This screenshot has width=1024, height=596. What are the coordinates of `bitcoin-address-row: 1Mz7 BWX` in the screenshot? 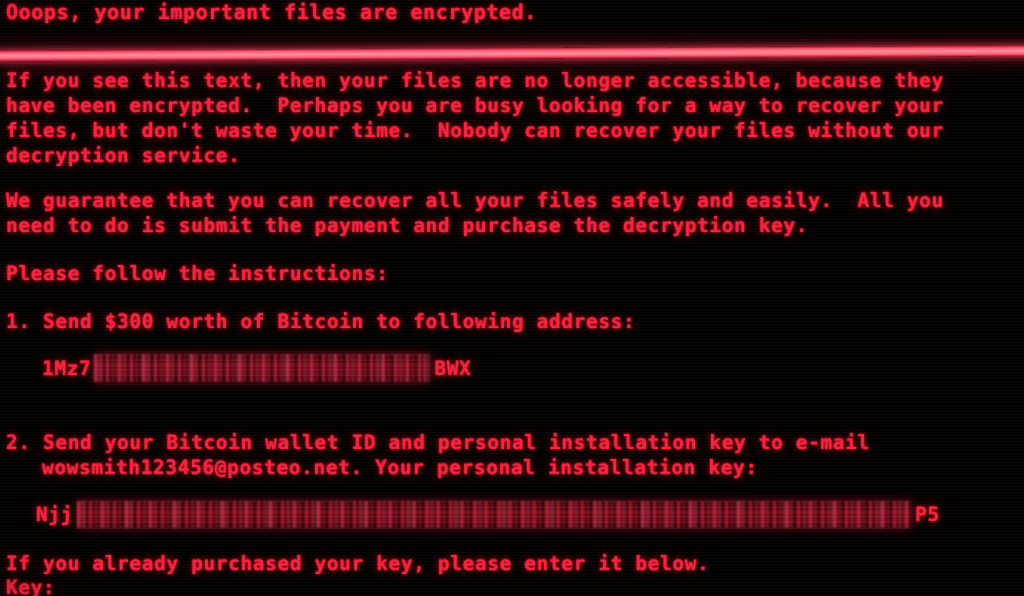 It's located at (256, 368).